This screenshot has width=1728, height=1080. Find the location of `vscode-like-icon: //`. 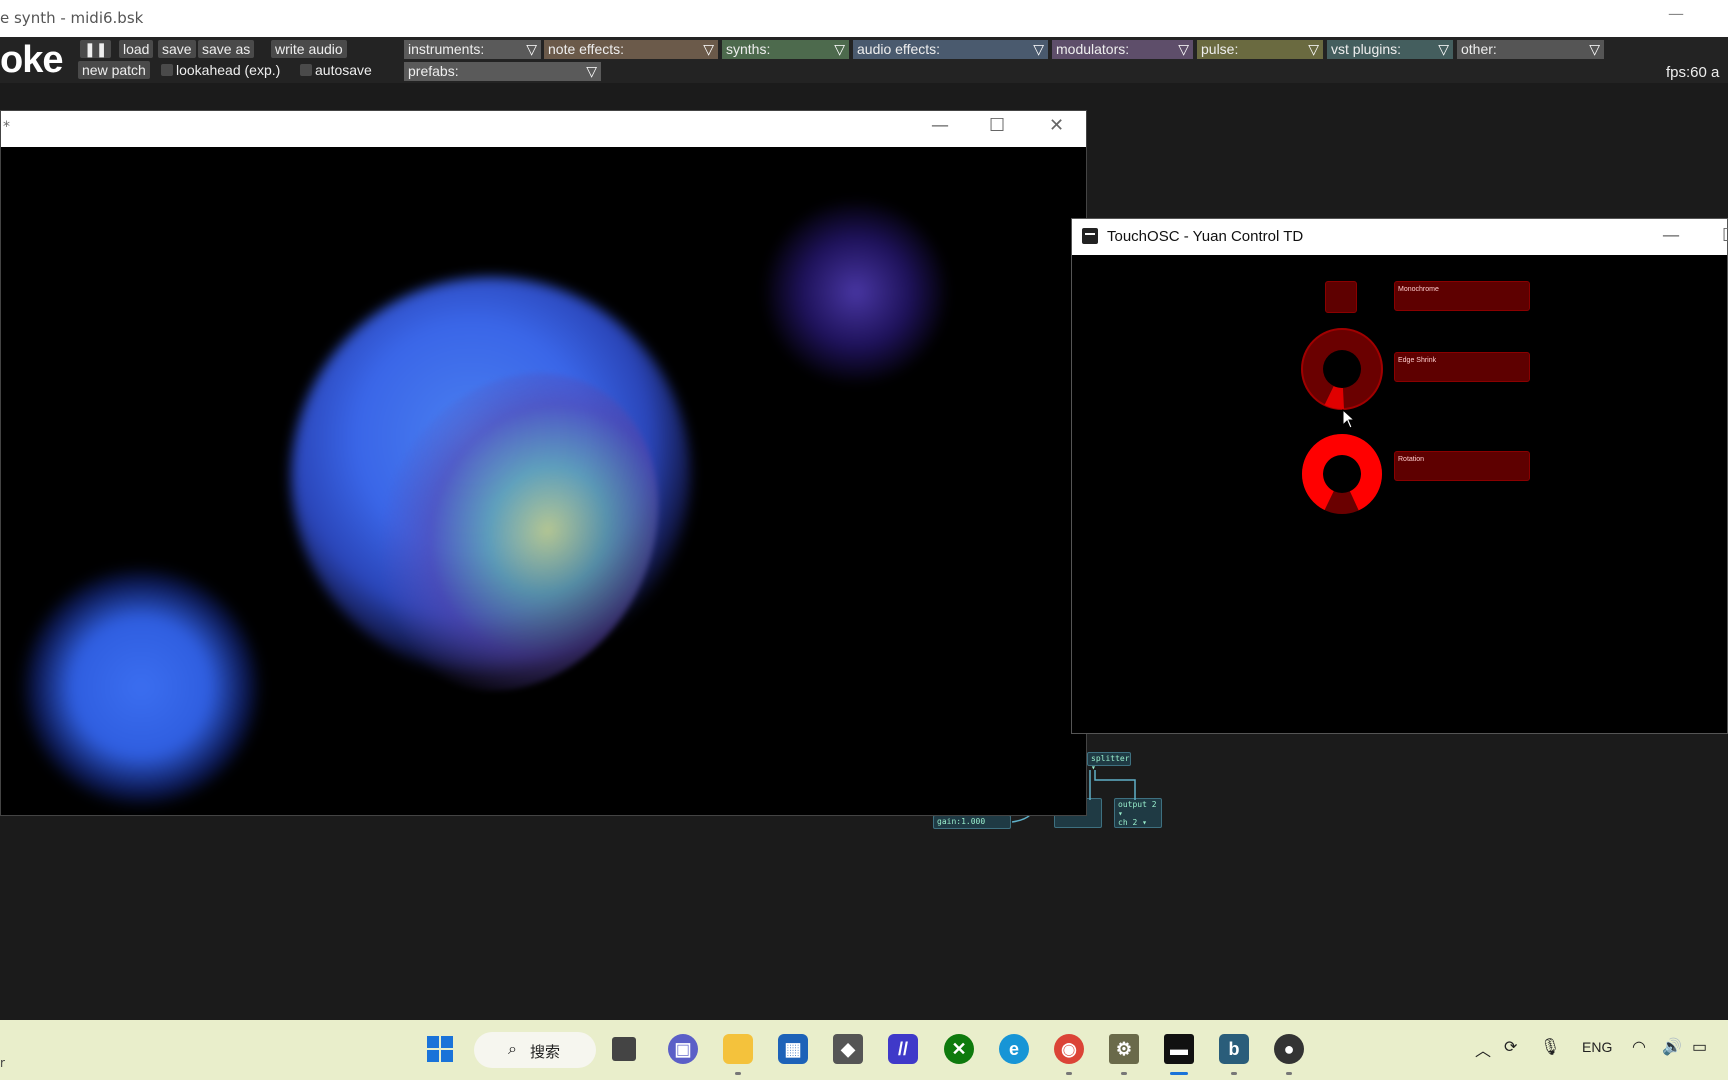

vscode-like-icon: // is located at coordinates (903, 1049).